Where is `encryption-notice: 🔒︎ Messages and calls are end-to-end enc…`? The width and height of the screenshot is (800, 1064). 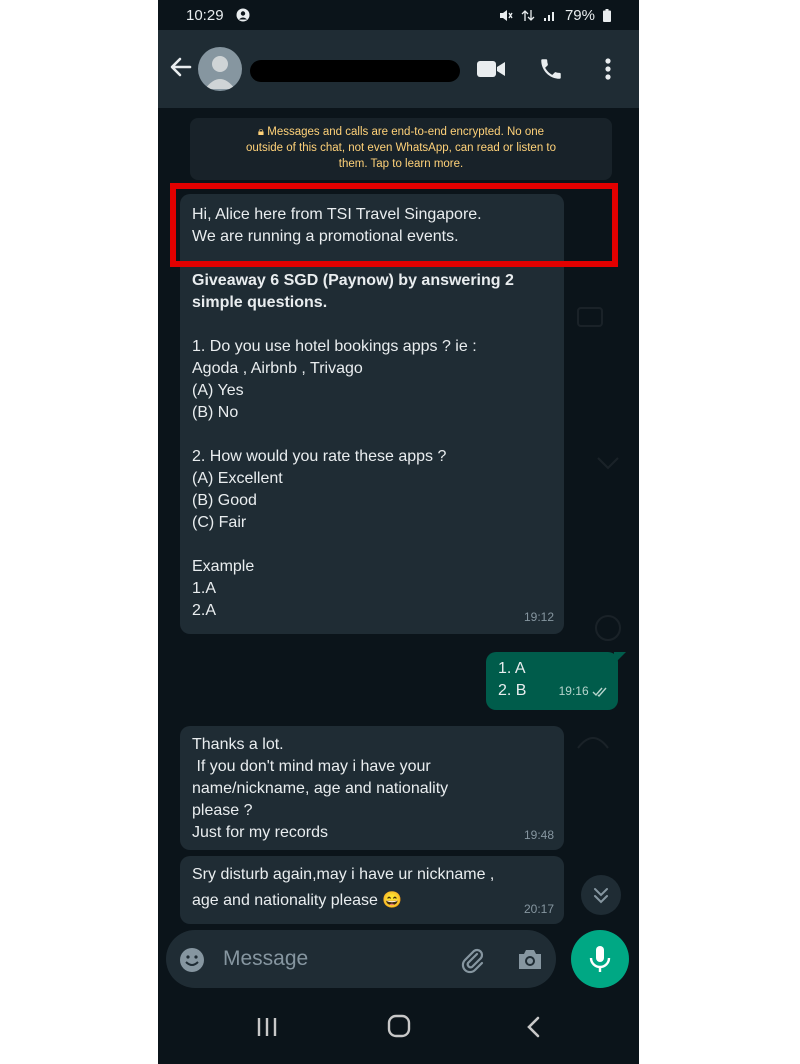
encryption-notice: 🔒︎ Messages and calls are end-to-end enc… is located at coordinates (401, 149).